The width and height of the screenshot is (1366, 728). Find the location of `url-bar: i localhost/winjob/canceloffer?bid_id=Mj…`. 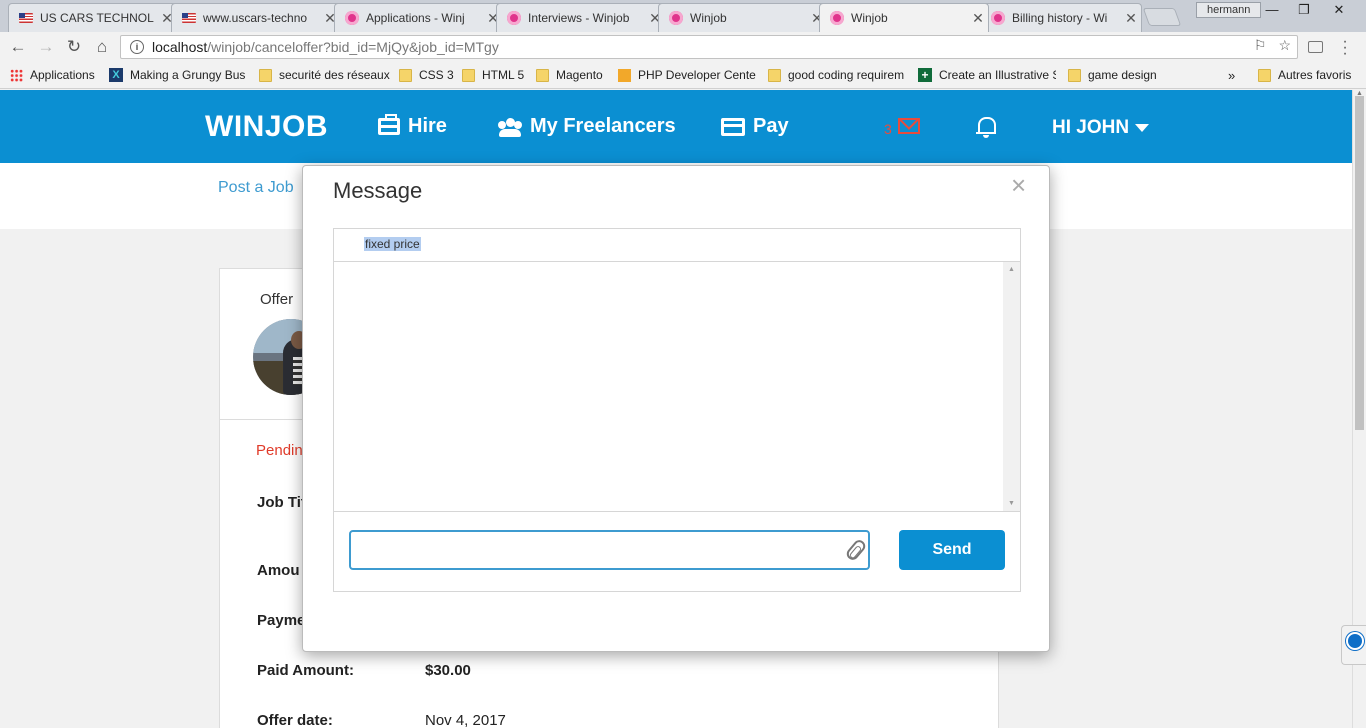

url-bar: i localhost/winjob/canceloffer?bid_id=Mj… is located at coordinates (709, 47).